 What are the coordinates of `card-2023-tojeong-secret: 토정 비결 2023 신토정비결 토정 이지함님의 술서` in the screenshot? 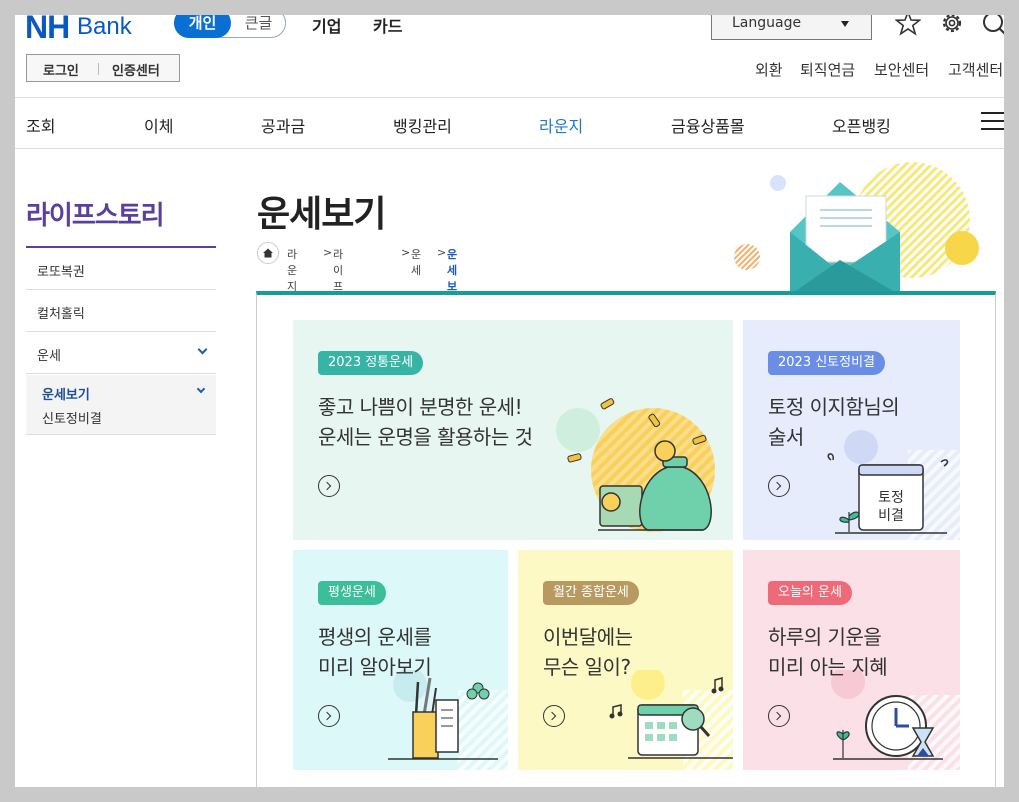 It's located at (851, 430).